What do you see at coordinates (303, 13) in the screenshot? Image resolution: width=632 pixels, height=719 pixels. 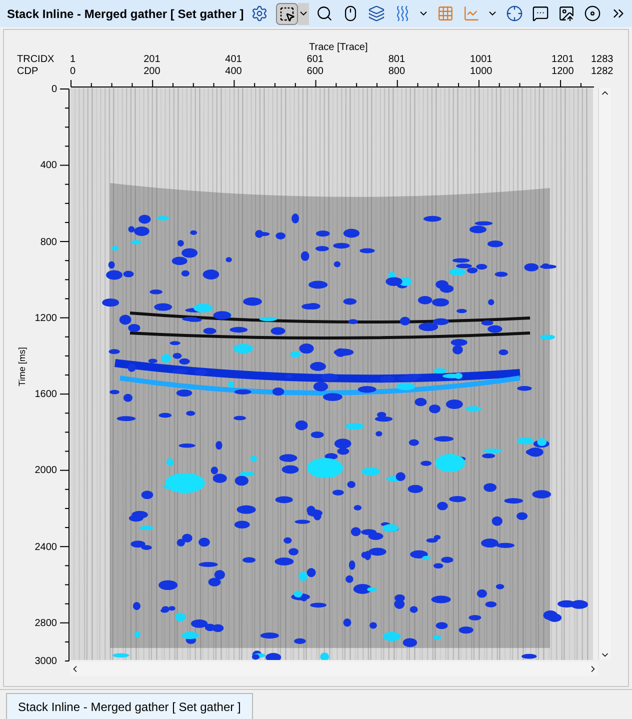 I see `caret-icon` at bounding box center [303, 13].